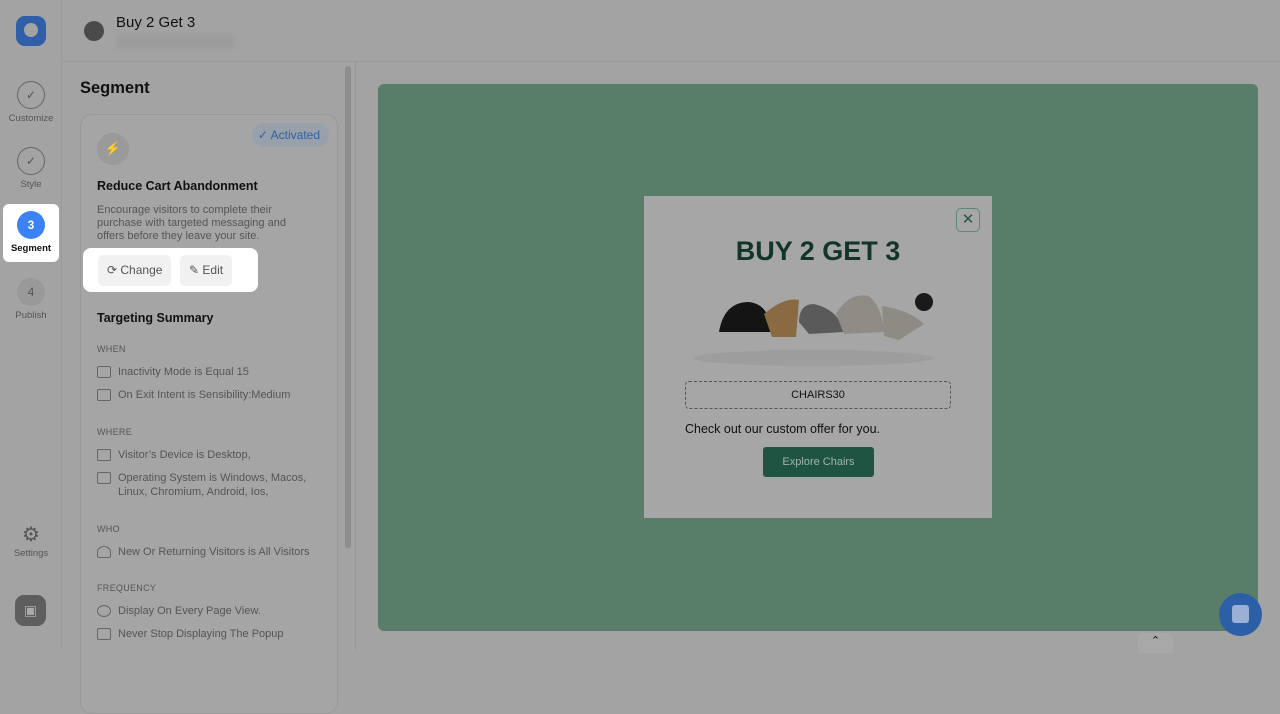  Describe the element at coordinates (1155, 643) in the screenshot. I see `chevron-up-icon: ⌃` at that location.